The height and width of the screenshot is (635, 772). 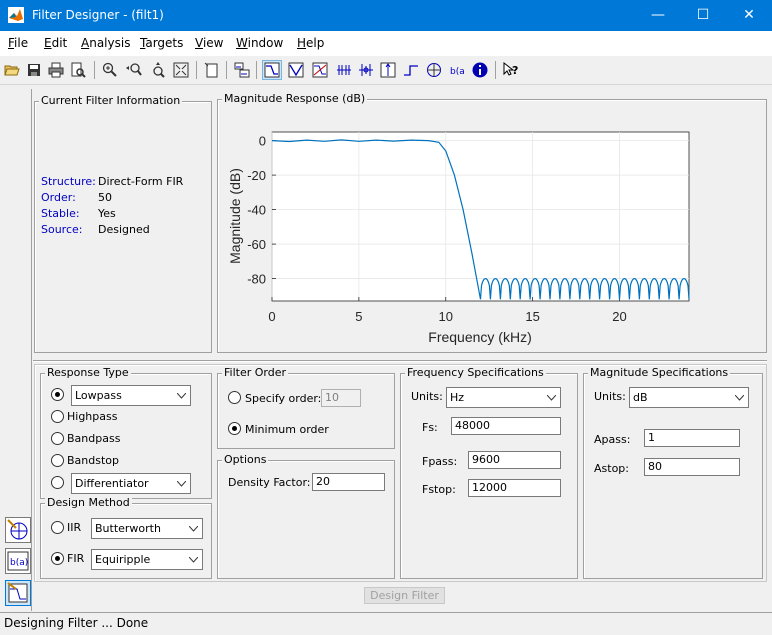 What do you see at coordinates (57, 482) in the screenshot?
I see `other-response-radio` at bounding box center [57, 482].